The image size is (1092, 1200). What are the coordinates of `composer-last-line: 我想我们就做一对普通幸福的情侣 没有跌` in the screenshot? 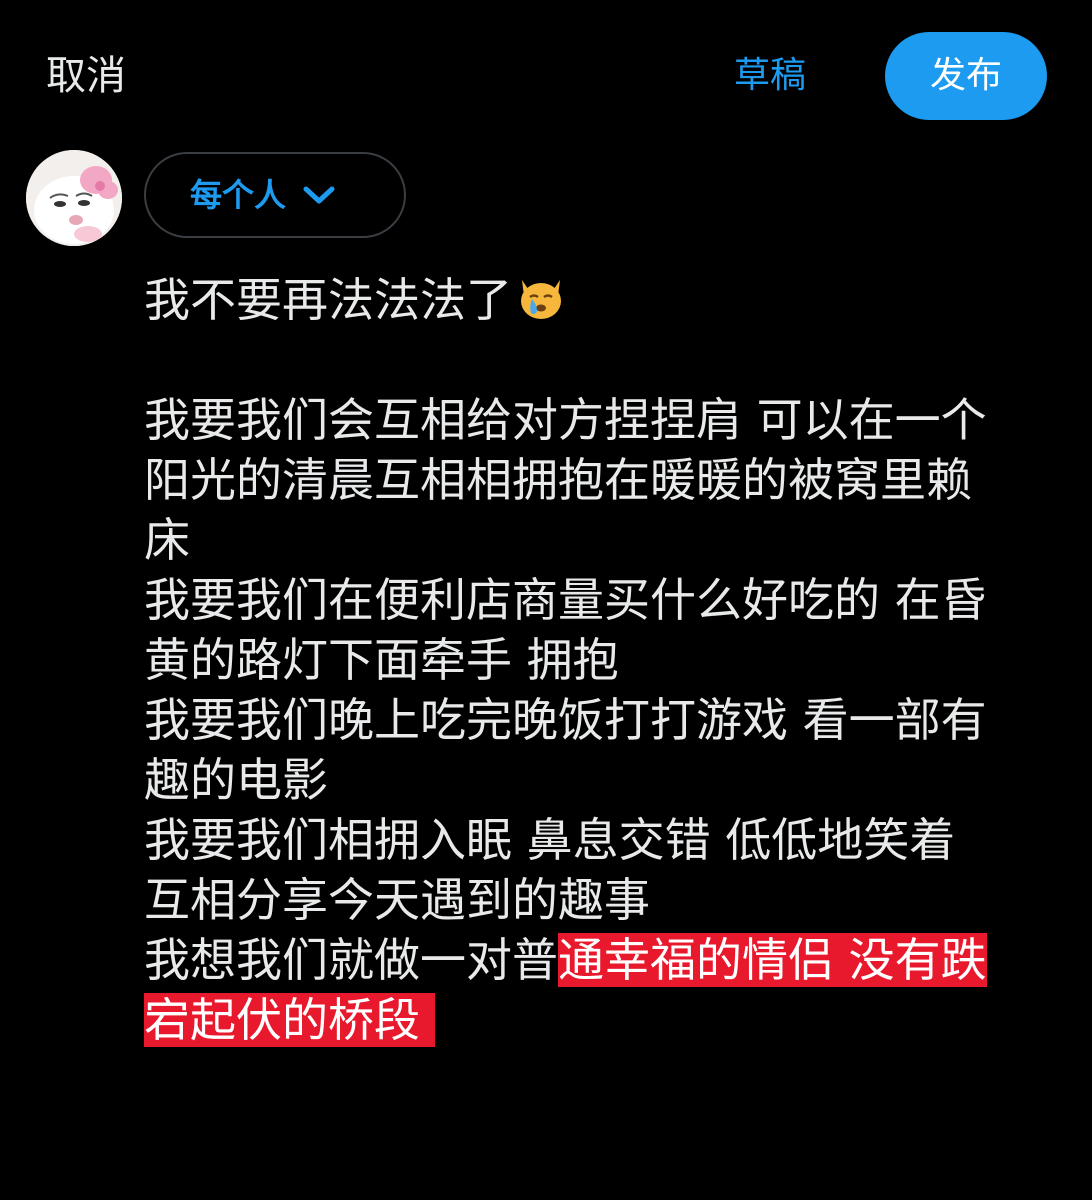 It's located at (609, 960).